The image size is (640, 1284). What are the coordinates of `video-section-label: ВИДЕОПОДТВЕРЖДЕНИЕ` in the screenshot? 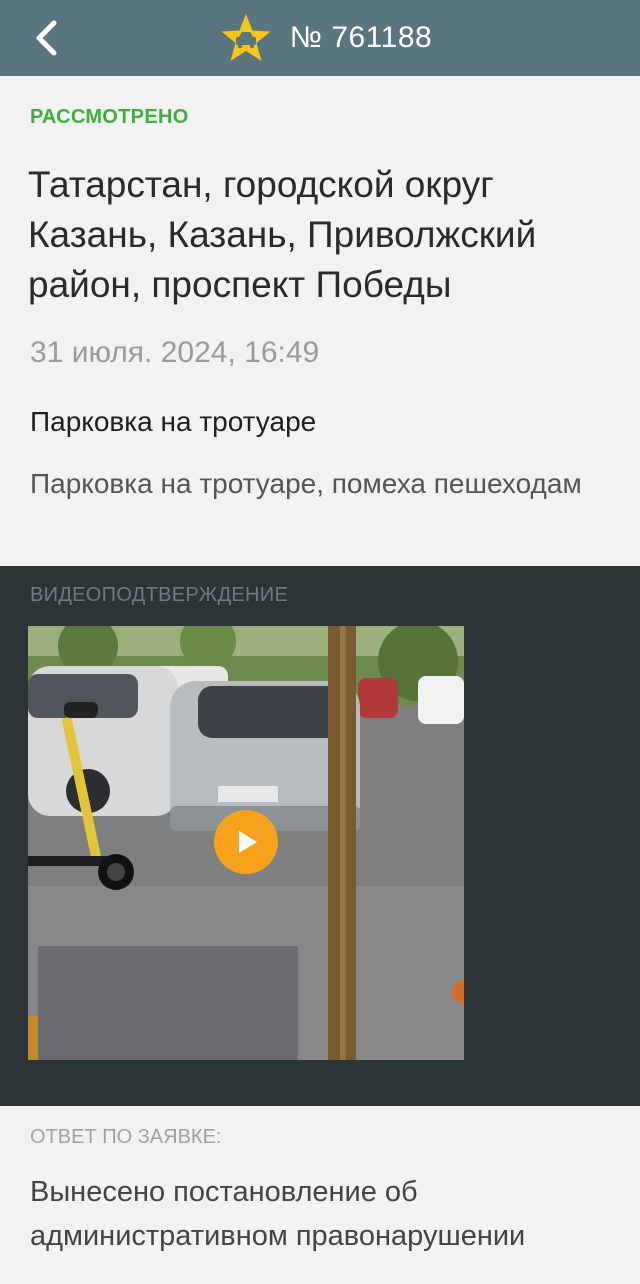 It's located at (159, 595).